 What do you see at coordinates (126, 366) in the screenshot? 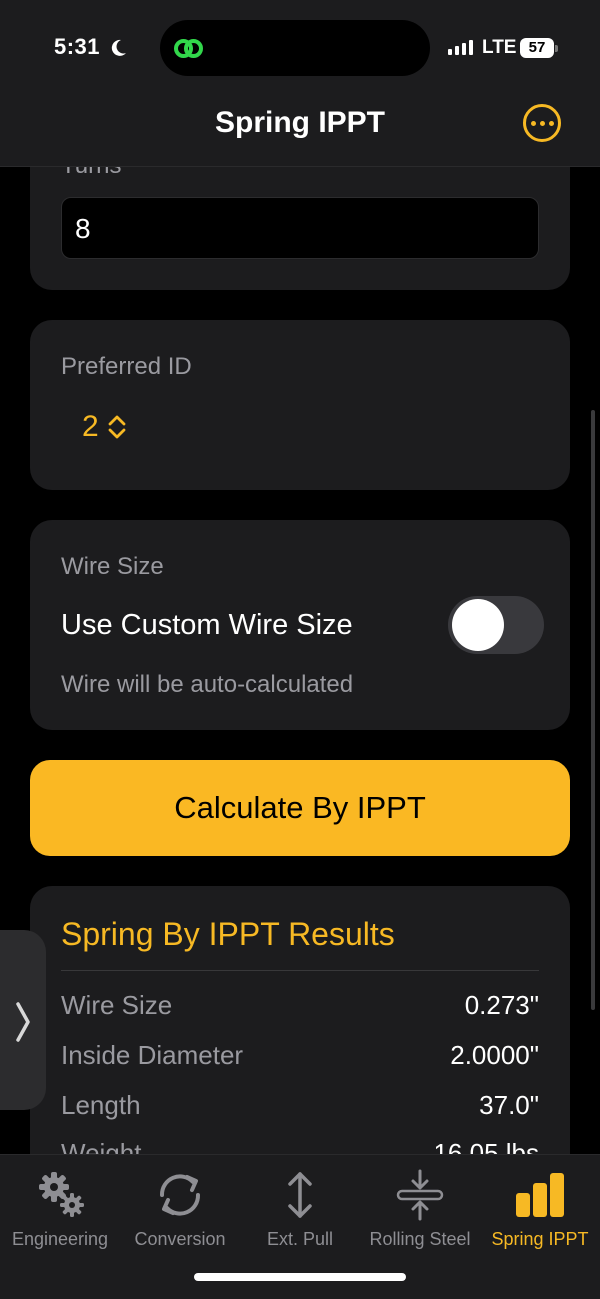
I see `preferred-id-label: Preferred ID` at bounding box center [126, 366].